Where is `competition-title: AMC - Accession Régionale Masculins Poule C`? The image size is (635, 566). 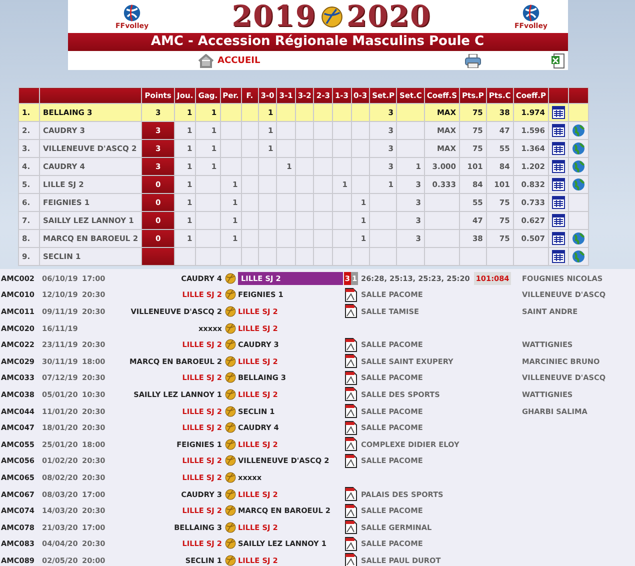
competition-title: AMC - Accession Régionale Masculins Poule C is located at coordinates (318, 42).